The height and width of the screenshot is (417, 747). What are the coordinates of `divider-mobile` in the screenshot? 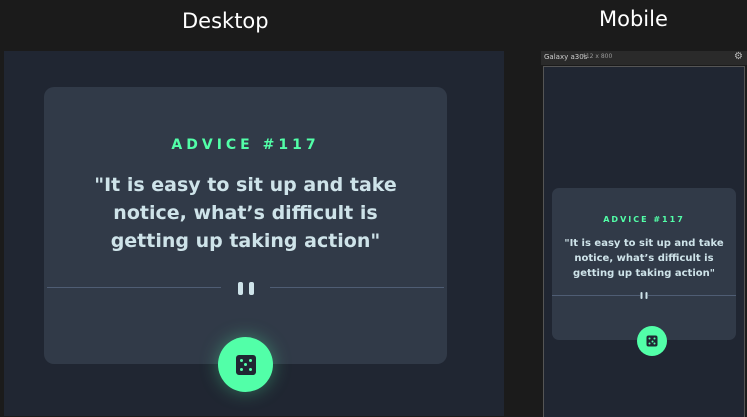 It's located at (644, 297).